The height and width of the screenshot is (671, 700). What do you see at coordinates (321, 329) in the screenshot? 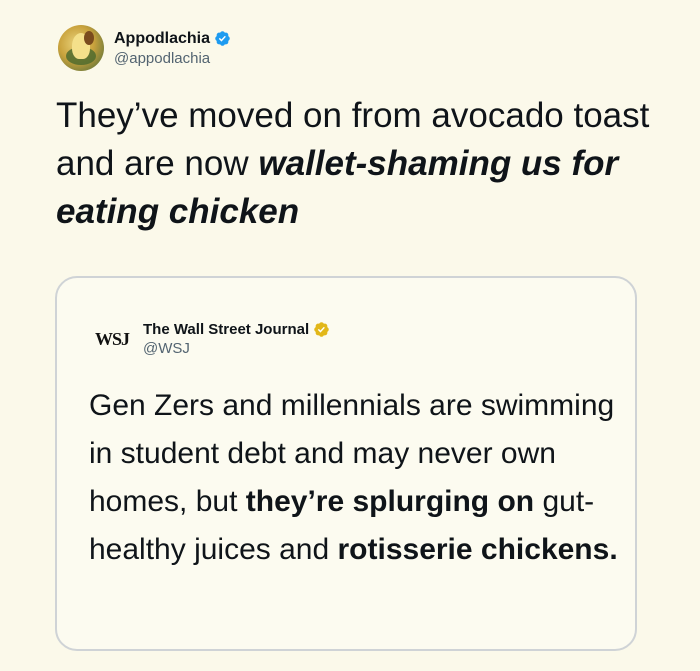
I see `gold-verified-badge-icon` at bounding box center [321, 329].